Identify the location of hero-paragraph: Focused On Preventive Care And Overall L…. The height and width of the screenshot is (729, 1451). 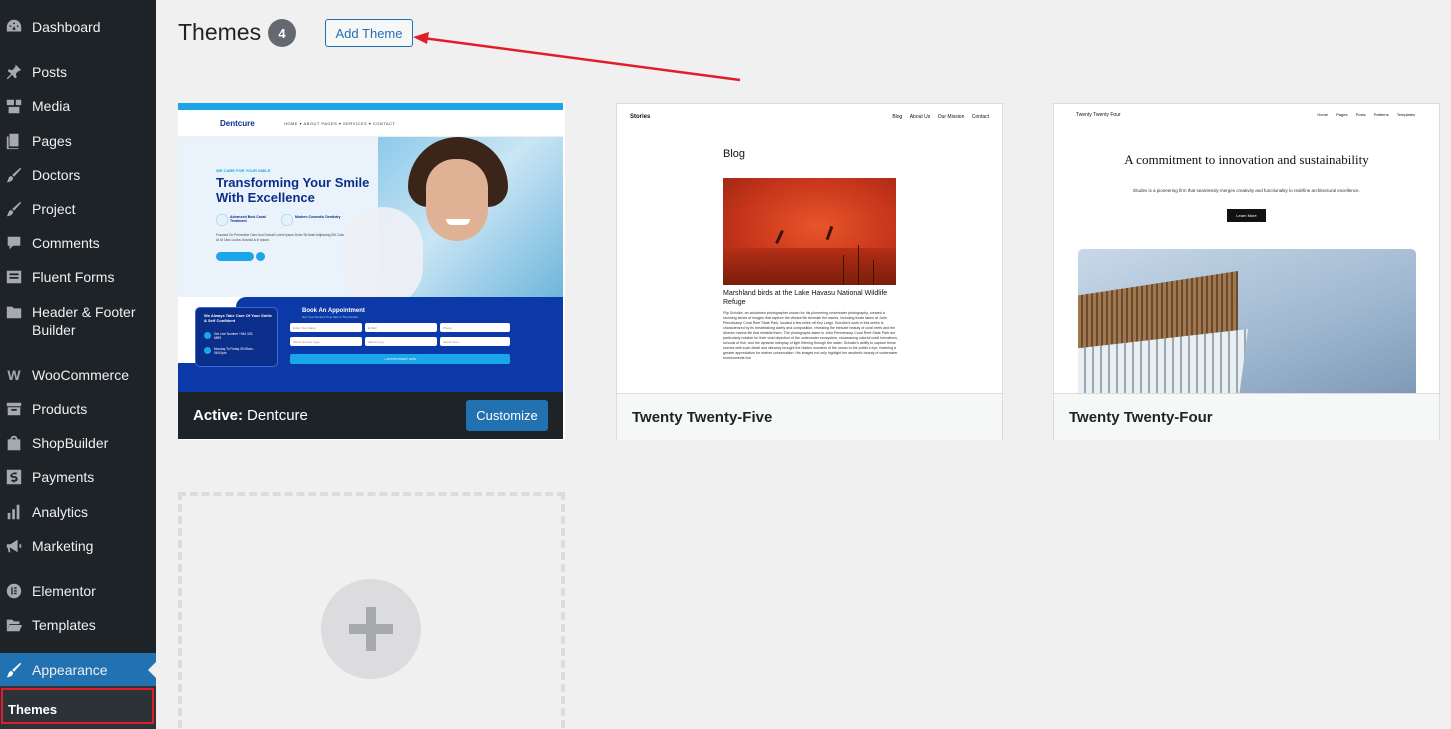
(280, 237).